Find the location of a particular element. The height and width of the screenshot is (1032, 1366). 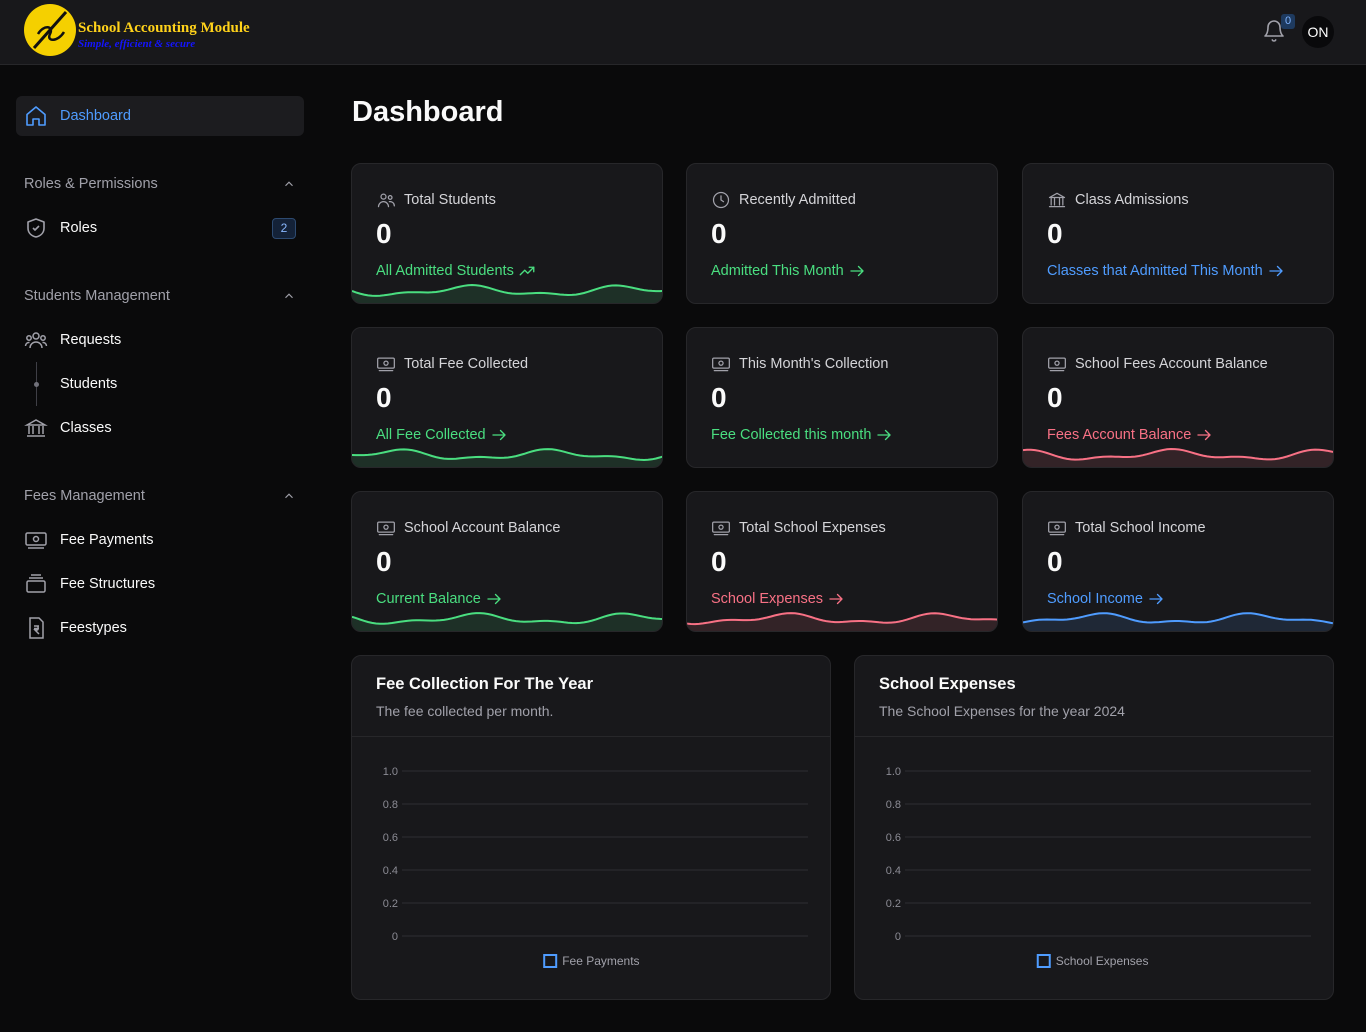

sidebar-item-classes: Classes is located at coordinates (160, 428).